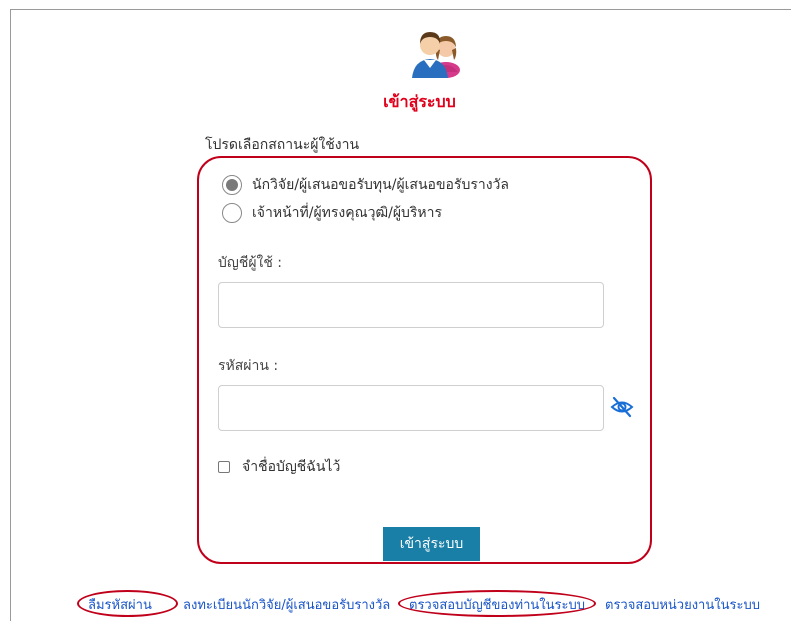 The image size is (791, 621). Describe the element at coordinates (250, 263) in the screenshot. I see `username-label: บัญชีผู้ใช้ :` at that location.